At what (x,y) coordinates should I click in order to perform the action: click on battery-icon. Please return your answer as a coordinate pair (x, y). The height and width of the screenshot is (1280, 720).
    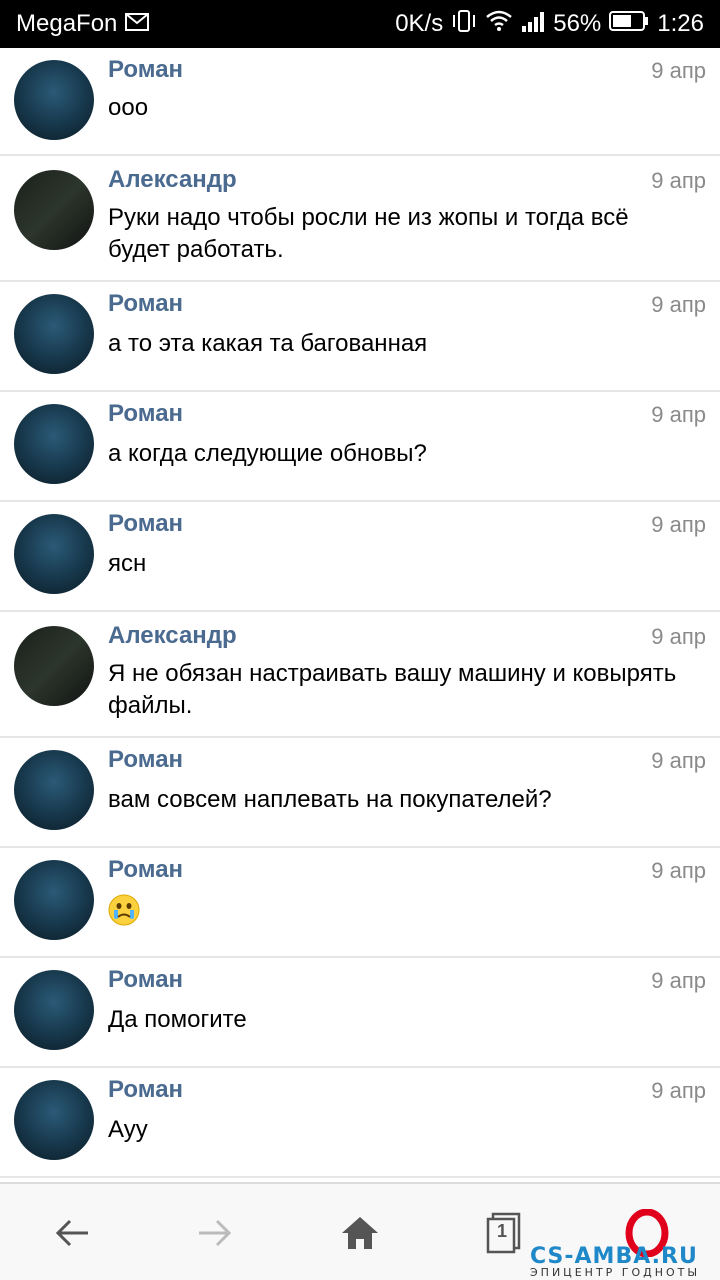
    Looking at the image, I should click on (629, 24).